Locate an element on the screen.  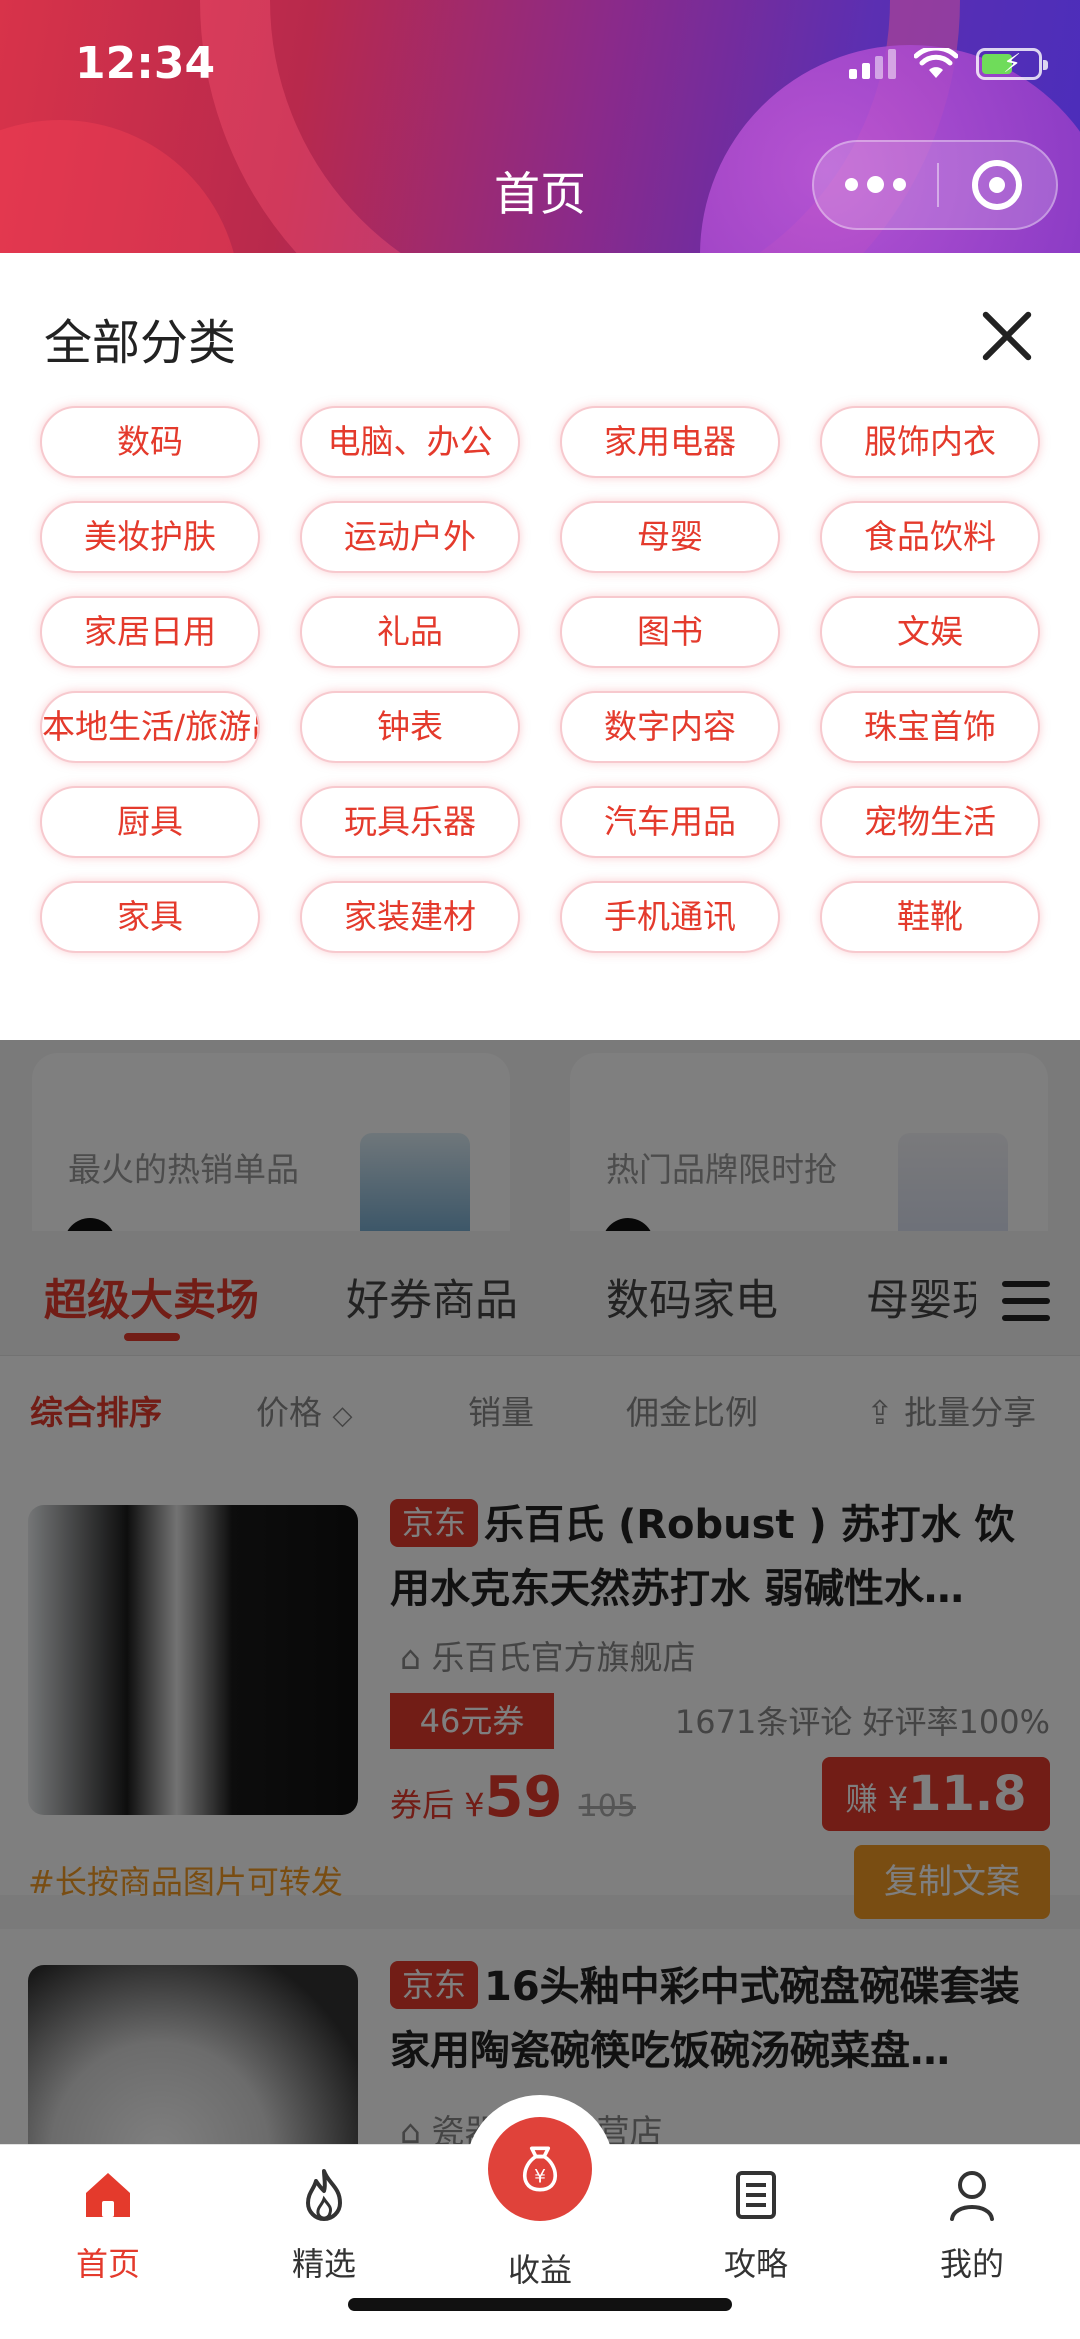
header: 12:34 ⚡ 首页 is located at coordinates (540, 126).